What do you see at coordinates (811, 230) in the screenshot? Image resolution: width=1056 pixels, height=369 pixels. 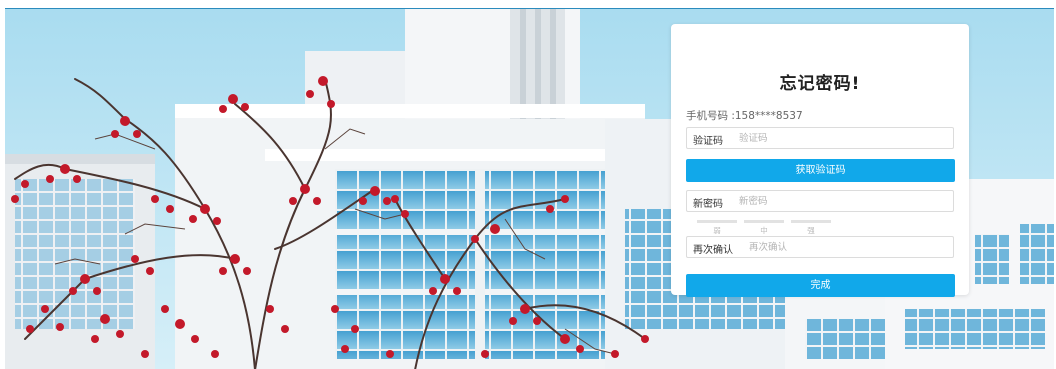 I see `strength-label-strong: 强` at bounding box center [811, 230].